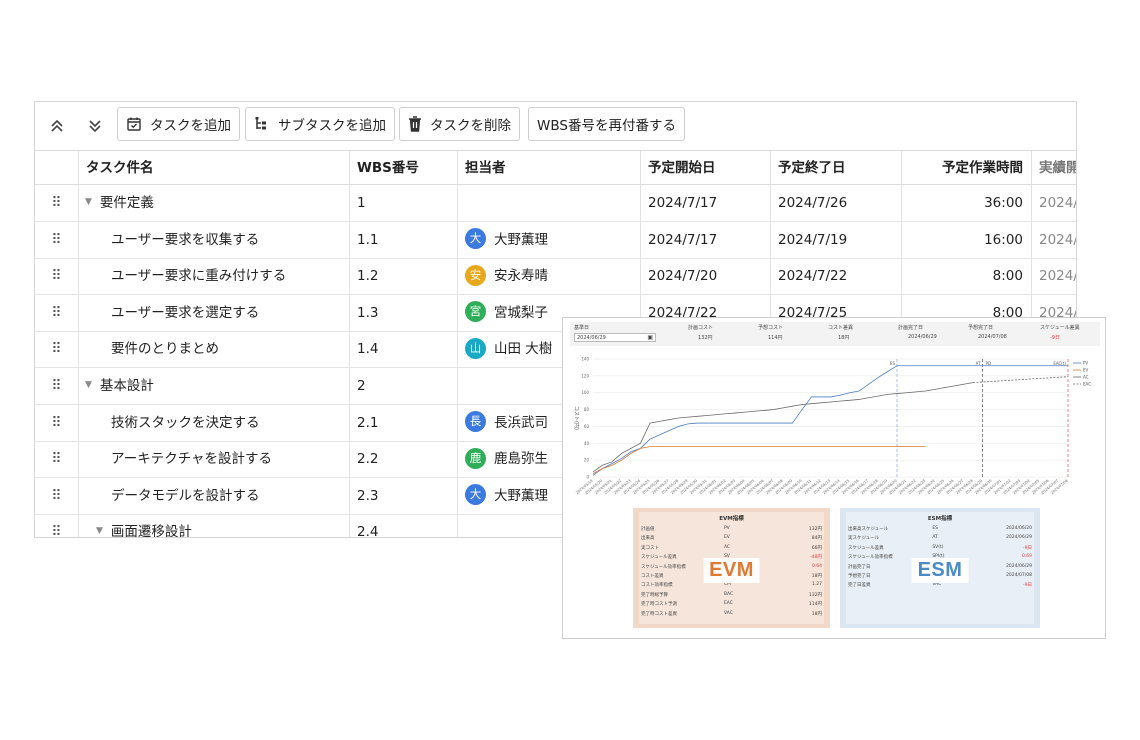 The height and width of the screenshot is (740, 1140). I want to click on wbs-cell: 2.1, so click(403, 423).